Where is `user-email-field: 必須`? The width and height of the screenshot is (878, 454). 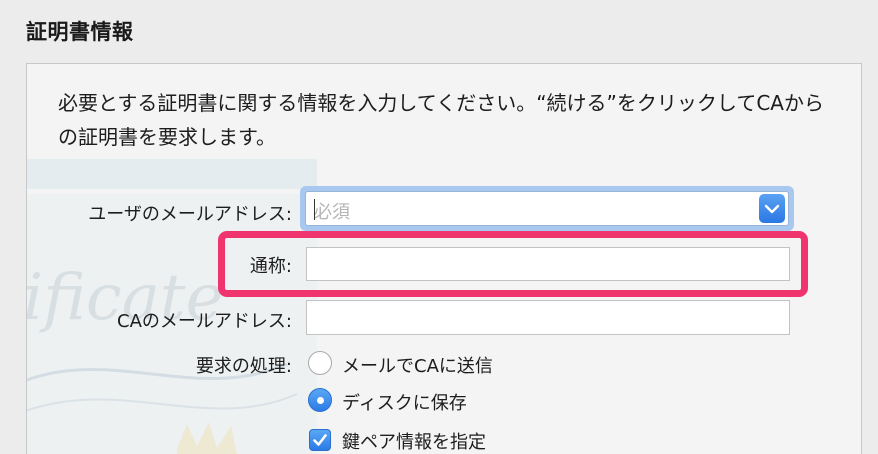 user-email-field: 必須 is located at coordinates (547, 208).